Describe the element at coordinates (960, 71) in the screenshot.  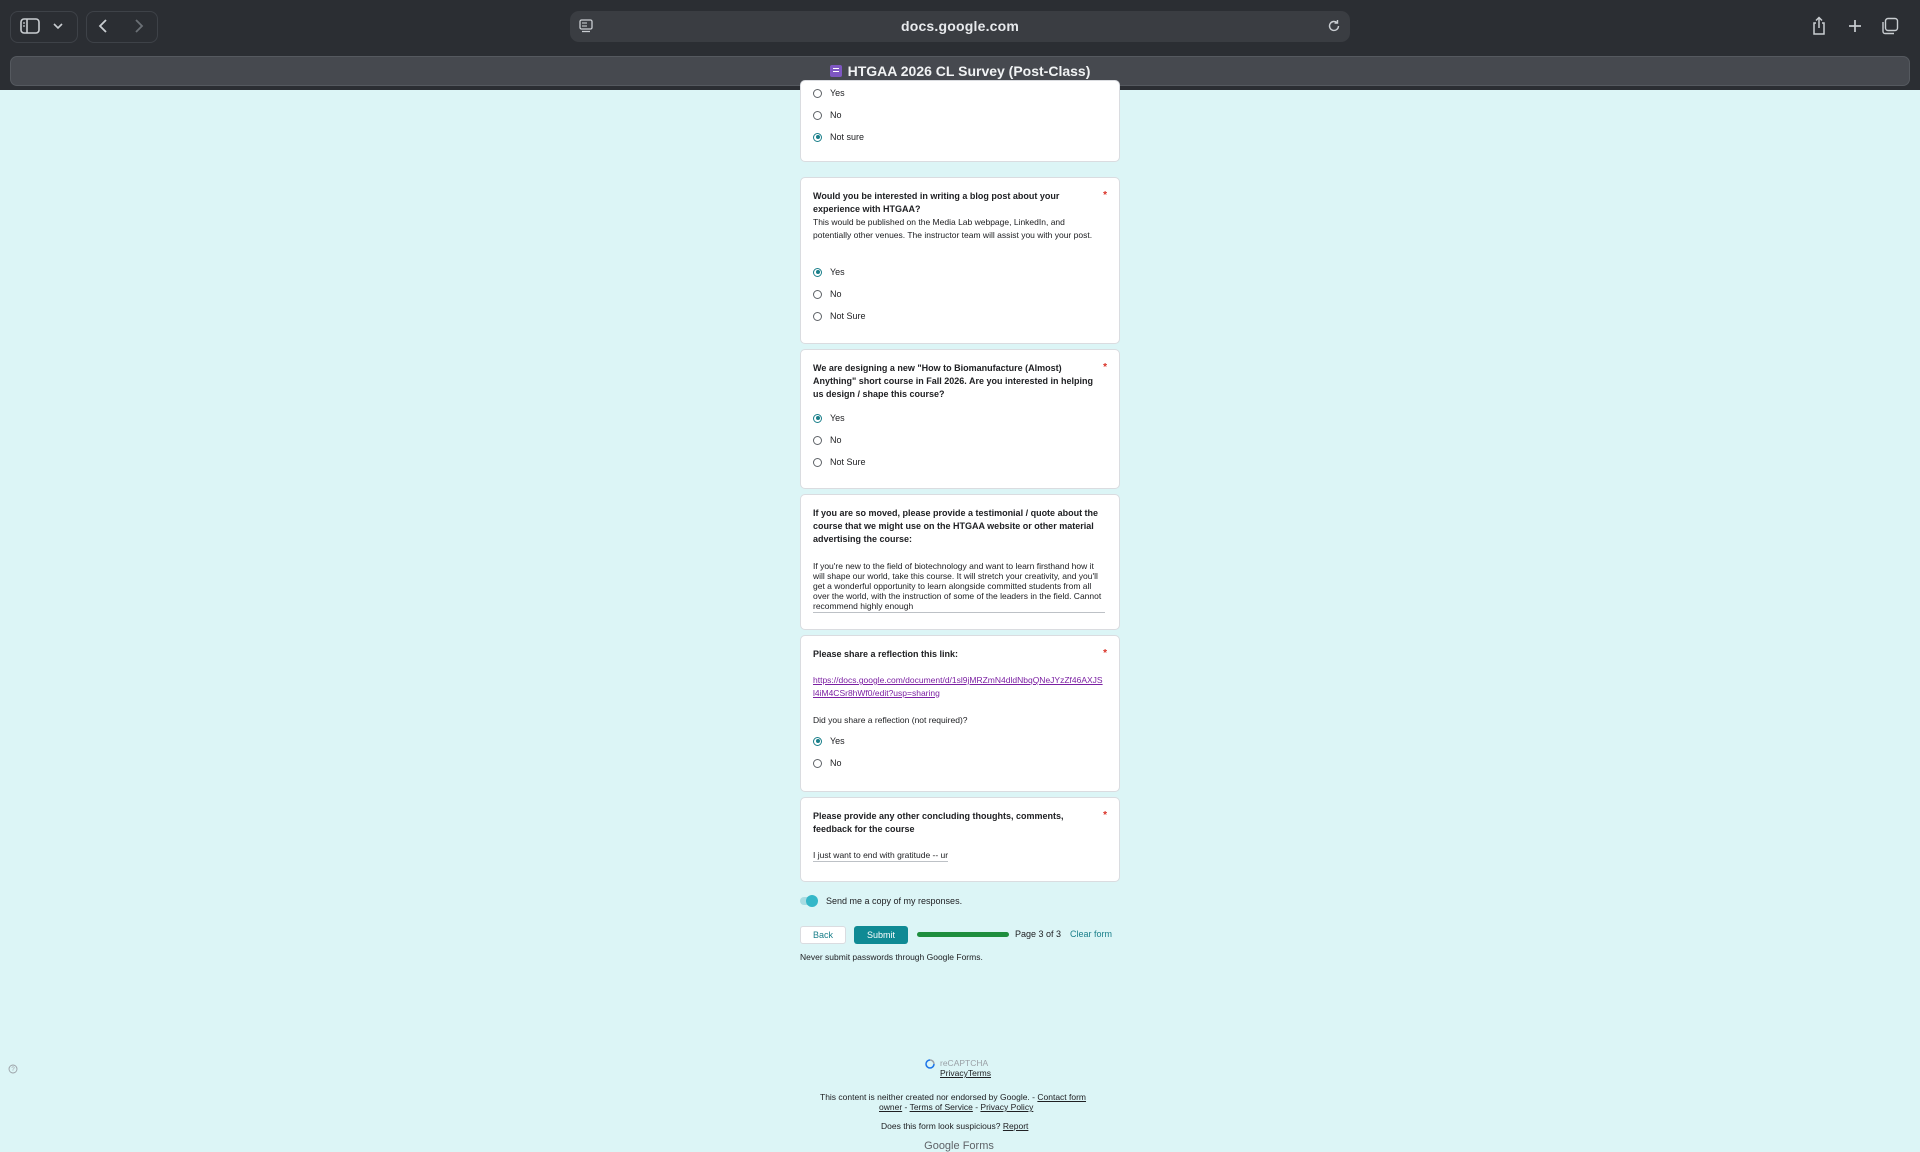
I see `tab-title: HTGAA 2026 CL Survey (Post-Class)` at that location.